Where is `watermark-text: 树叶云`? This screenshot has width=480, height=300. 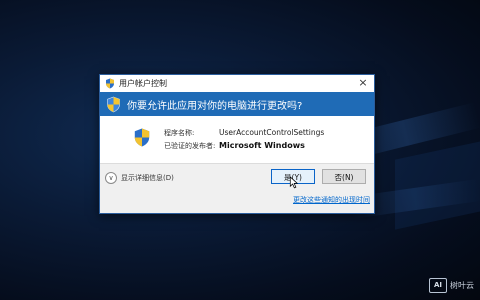 watermark-text: 树叶云 is located at coordinates (462, 285).